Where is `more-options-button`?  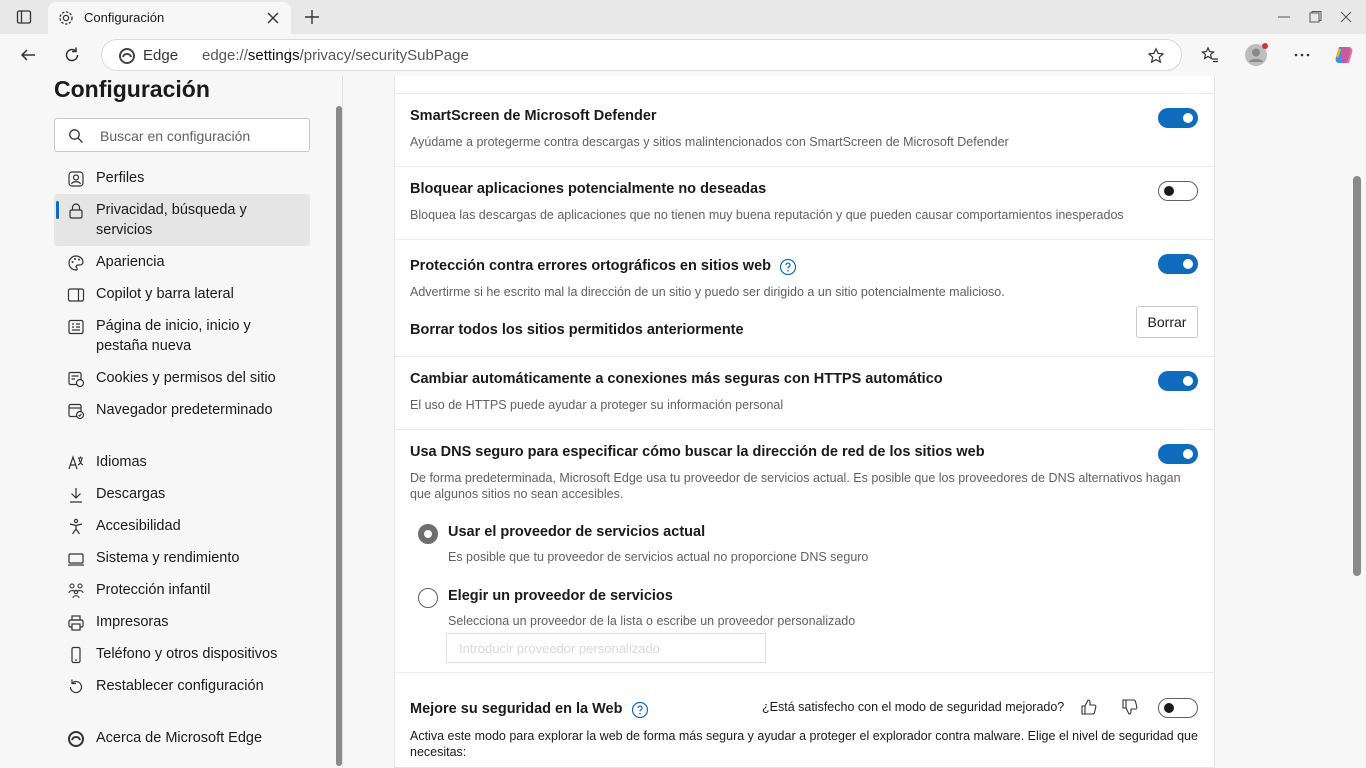 more-options-button is located at coordinates (1302, 55).